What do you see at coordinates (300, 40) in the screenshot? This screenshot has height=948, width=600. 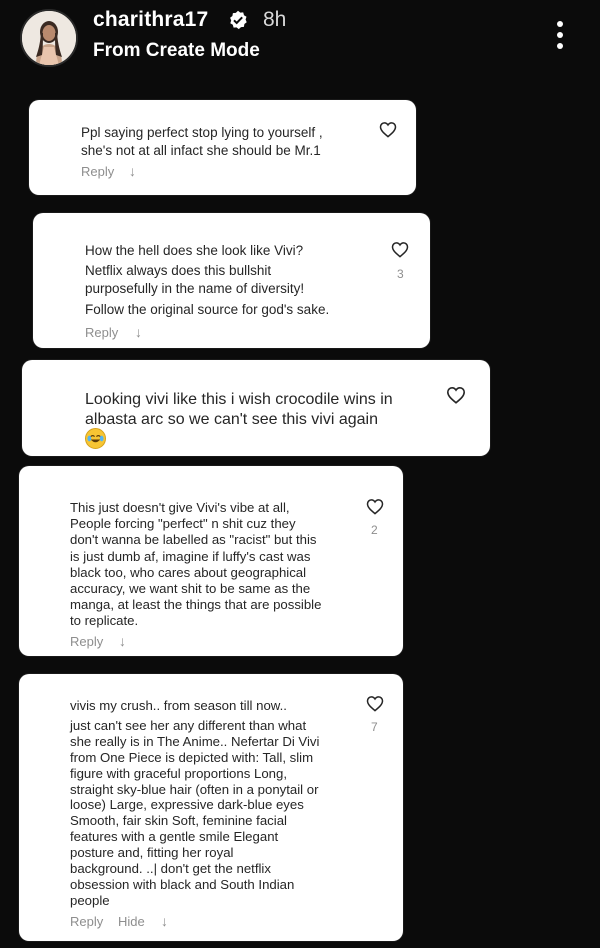 I see `story-header: charithra17 8h From Create Mode` at bounding box center [300, 40].